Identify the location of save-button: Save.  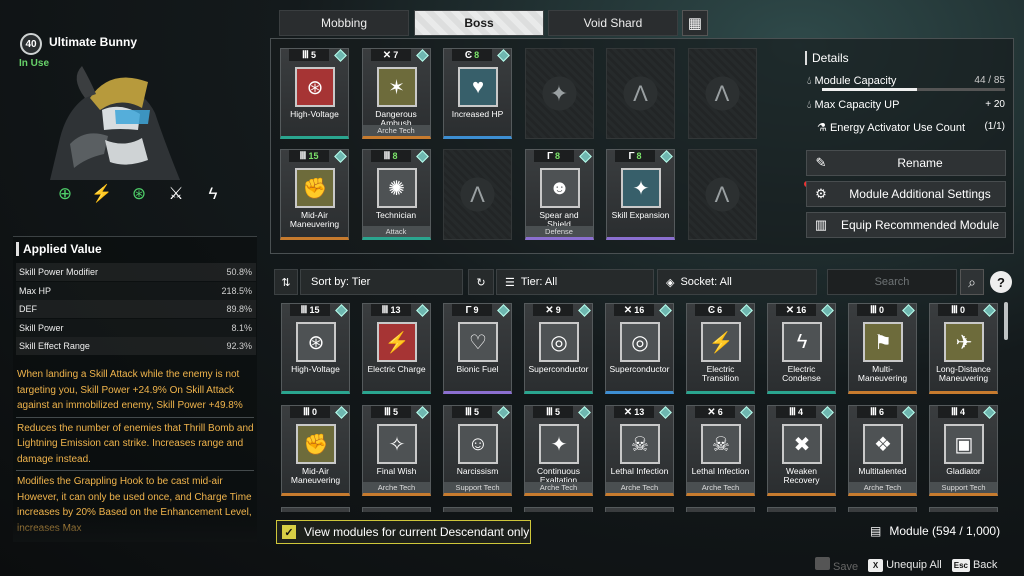
(836, 565).